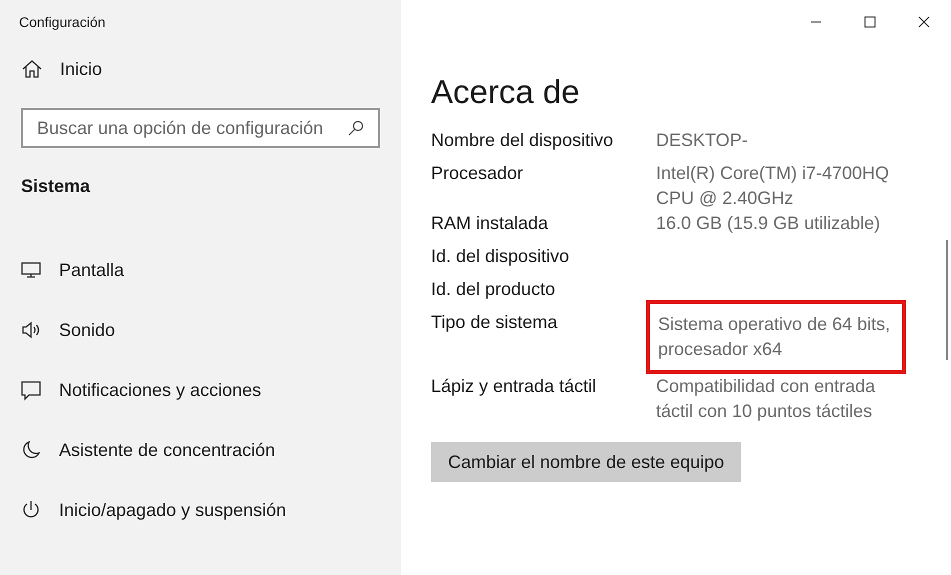 The height and width of the screenshot is (575, 951). What do you see at coordinates (924, 22) in the screenshot?
I see `close-icon` at bounding box center [924, 22].